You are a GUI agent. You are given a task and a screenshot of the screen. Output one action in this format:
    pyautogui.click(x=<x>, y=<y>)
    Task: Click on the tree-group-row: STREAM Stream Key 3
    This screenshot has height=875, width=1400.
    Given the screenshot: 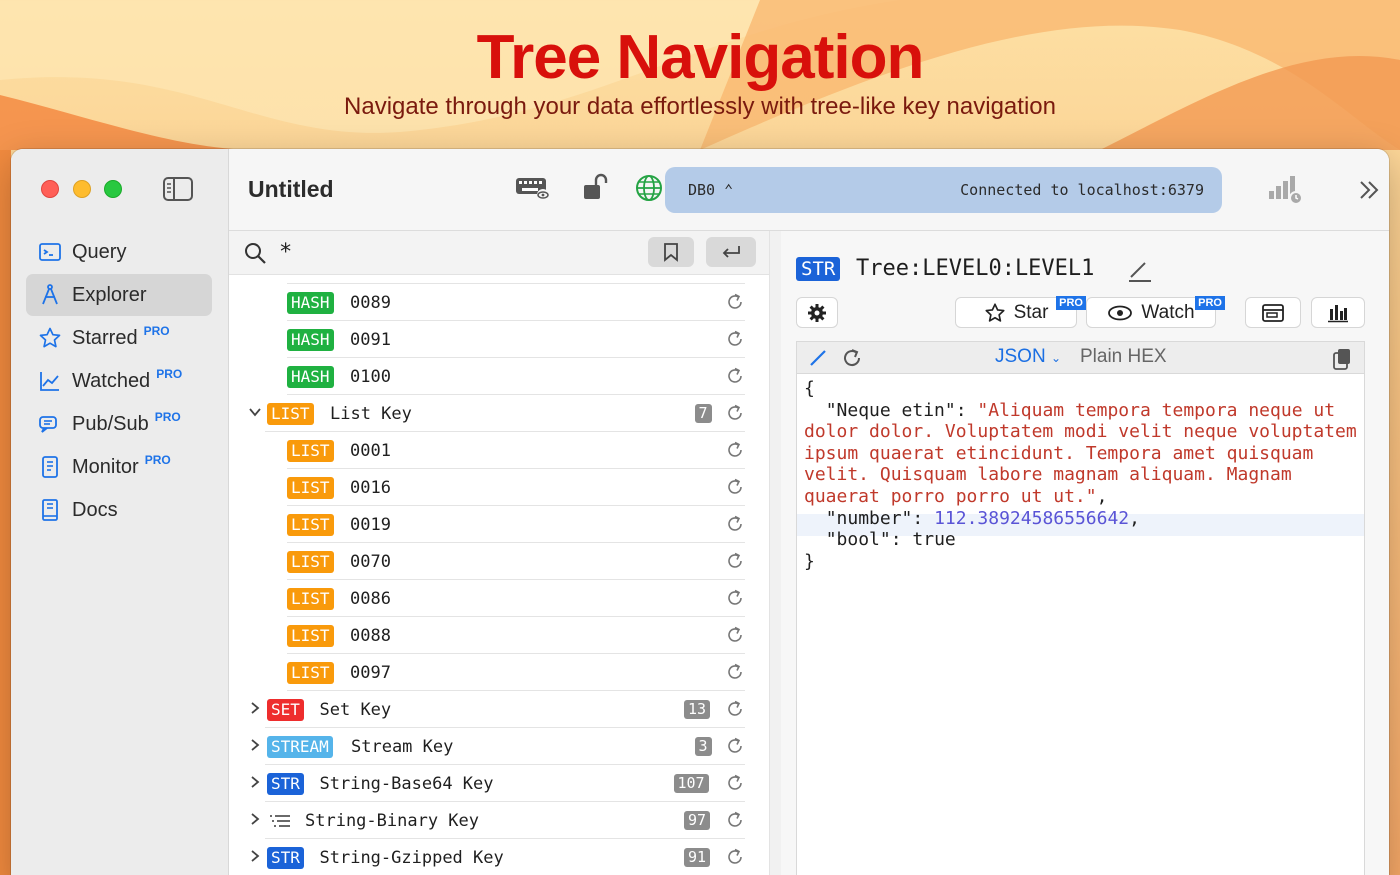 What is the action you would take?
    pyautogui.click(x=499, y=746)
    